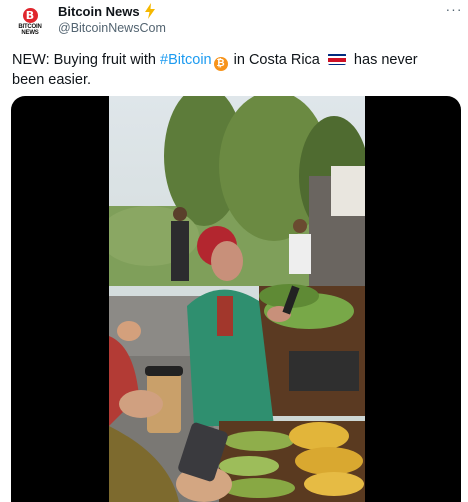  I want to click on more-options-icon: ···, so click(454, 11).